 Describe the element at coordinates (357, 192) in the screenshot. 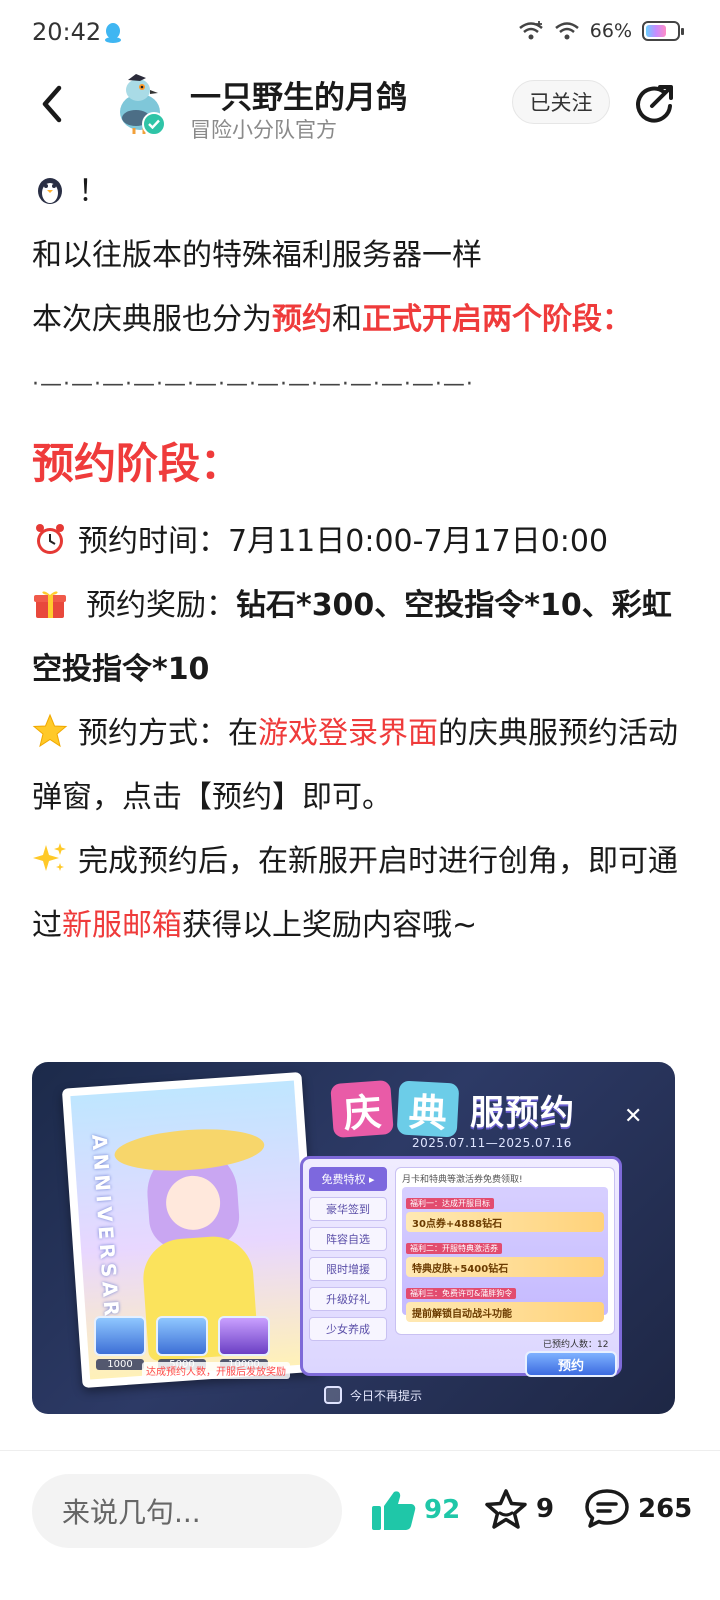

I see `post-line-emoji: ！` at that location.